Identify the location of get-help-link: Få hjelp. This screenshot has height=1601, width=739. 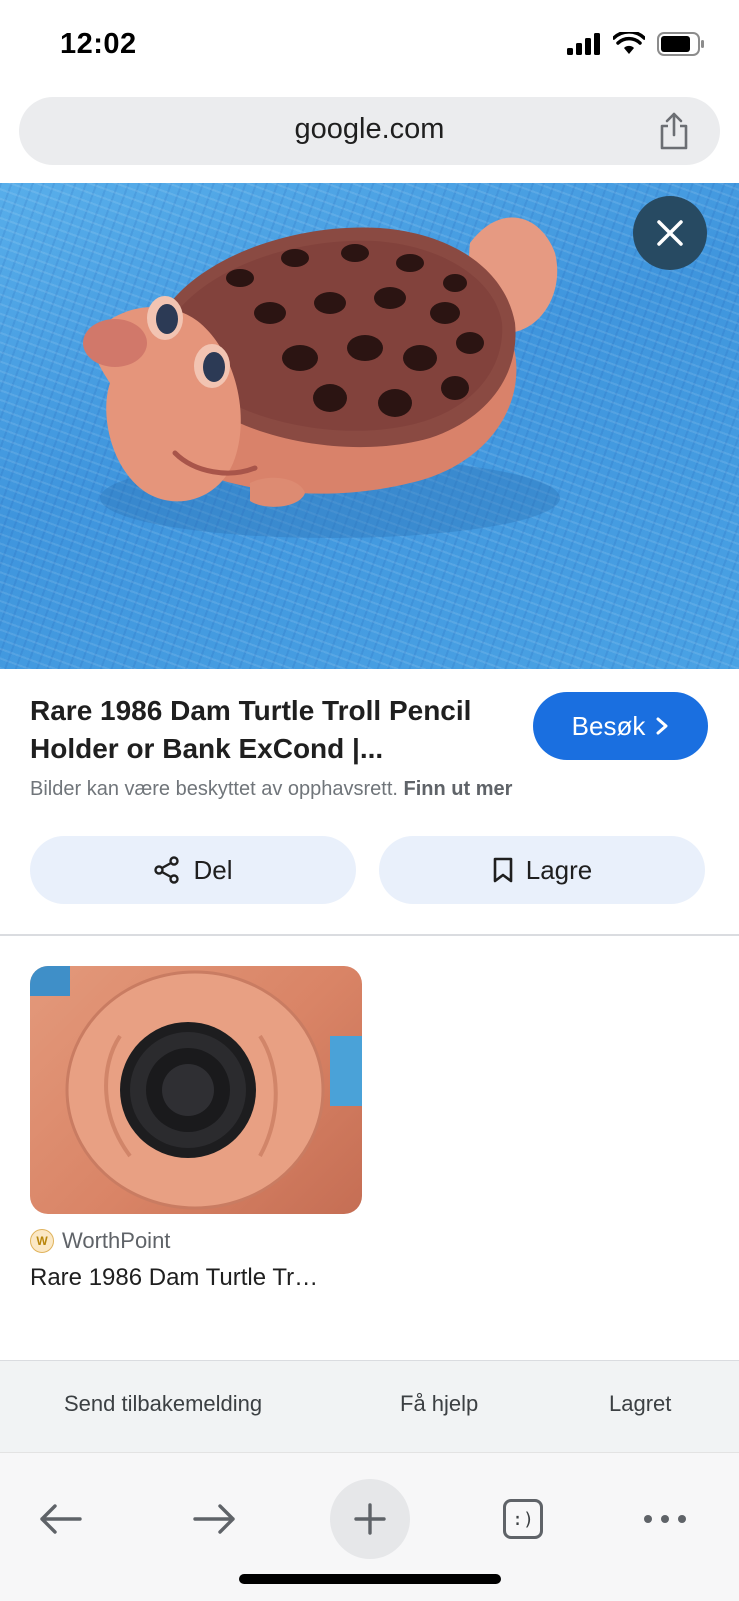
(439, 1404).